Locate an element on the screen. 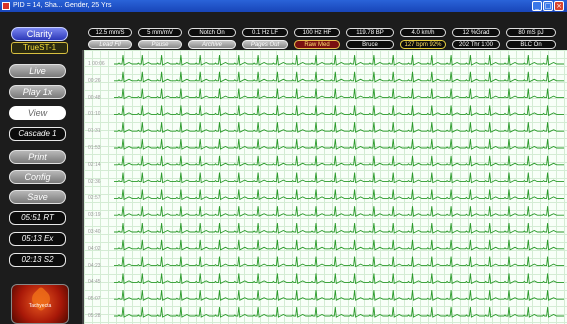 This screenshot has height=324, width=567. threshold-display: 202 Thr 1:00 is located at coordinates (476, 44).